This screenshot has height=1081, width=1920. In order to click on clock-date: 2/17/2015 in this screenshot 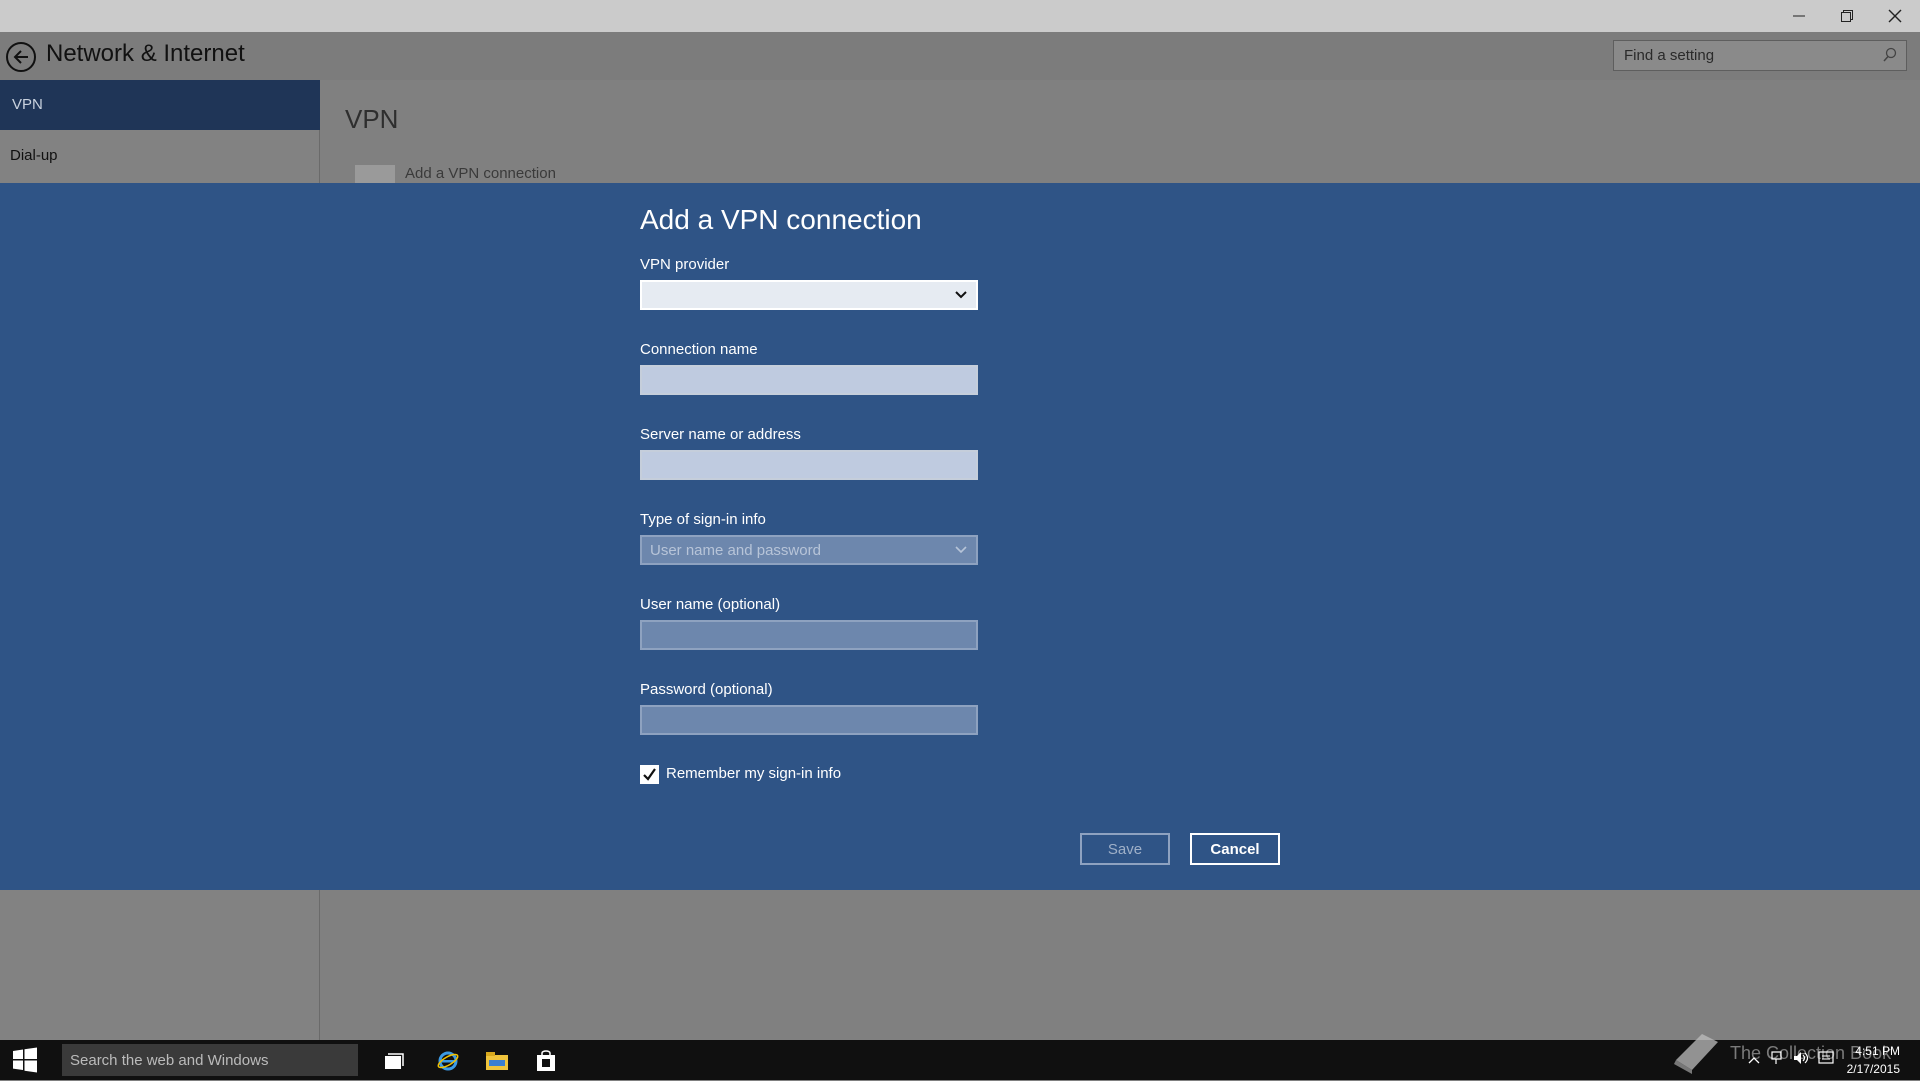, I will do `click(1870, 1069)`.